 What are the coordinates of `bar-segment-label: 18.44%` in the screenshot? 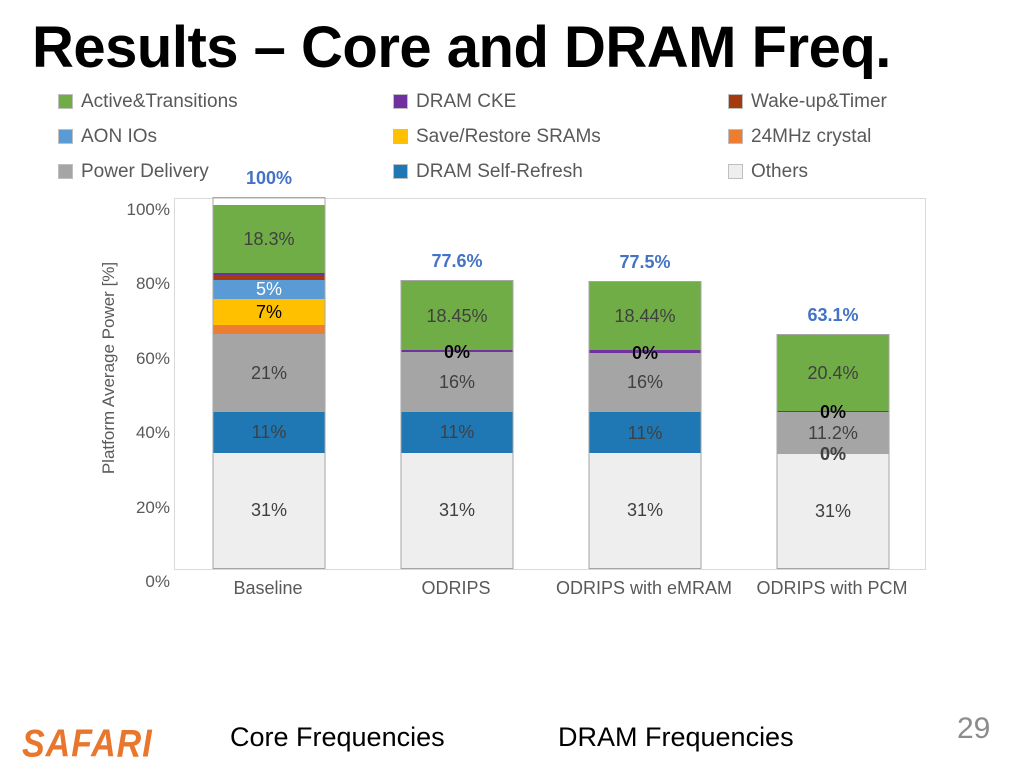 It's located at (645, 315).